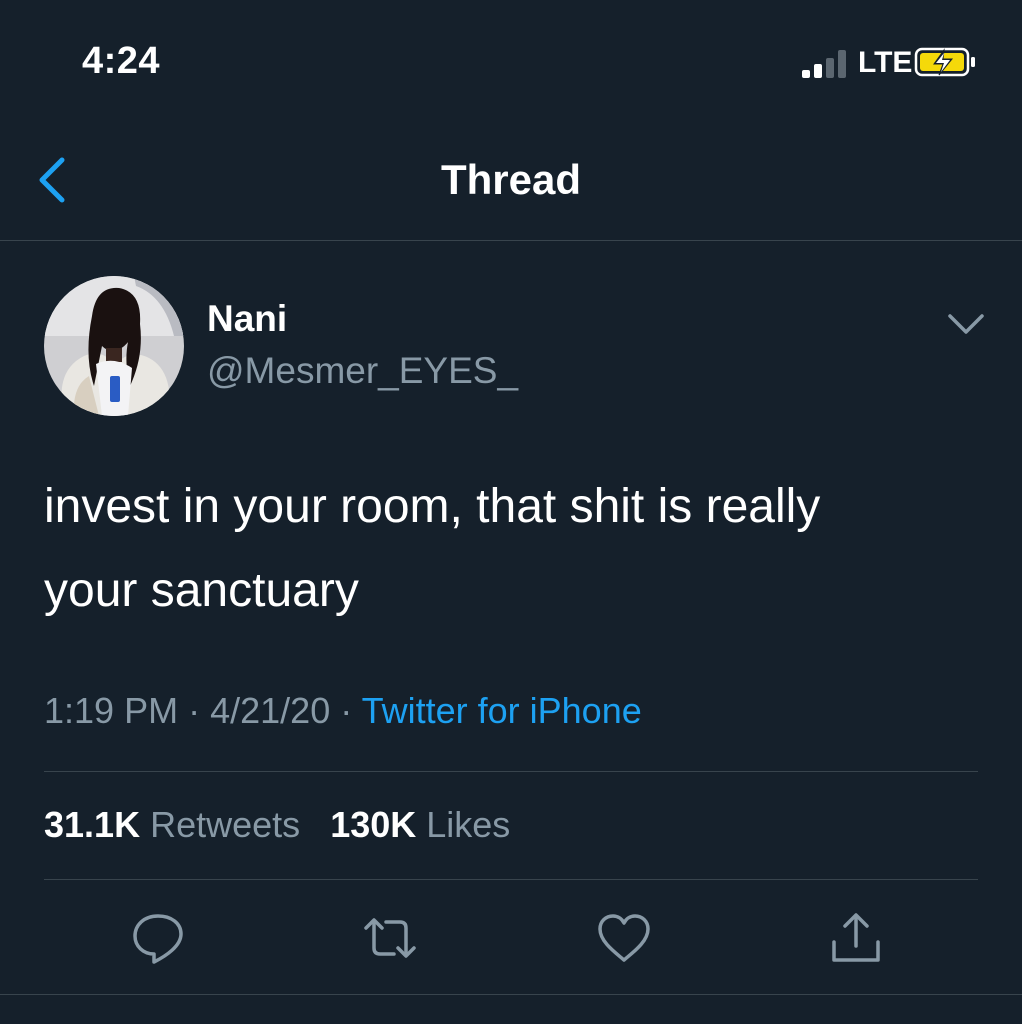 Image resolution: width=1022 pixels, height=1024 pixels. I want to click on retweets-count: 31.1K, so click(92, 824).